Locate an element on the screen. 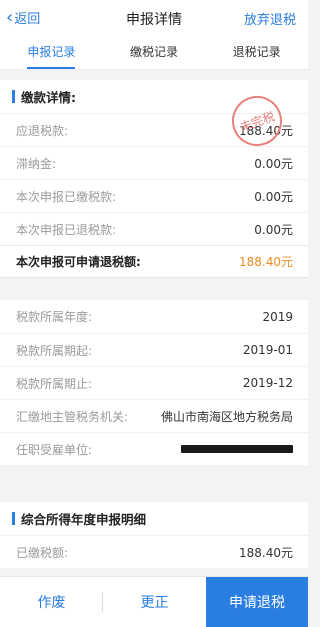 The width and height of the screenshot is (320, 627). void-button: 作废 is located at coordinates (51, 602).